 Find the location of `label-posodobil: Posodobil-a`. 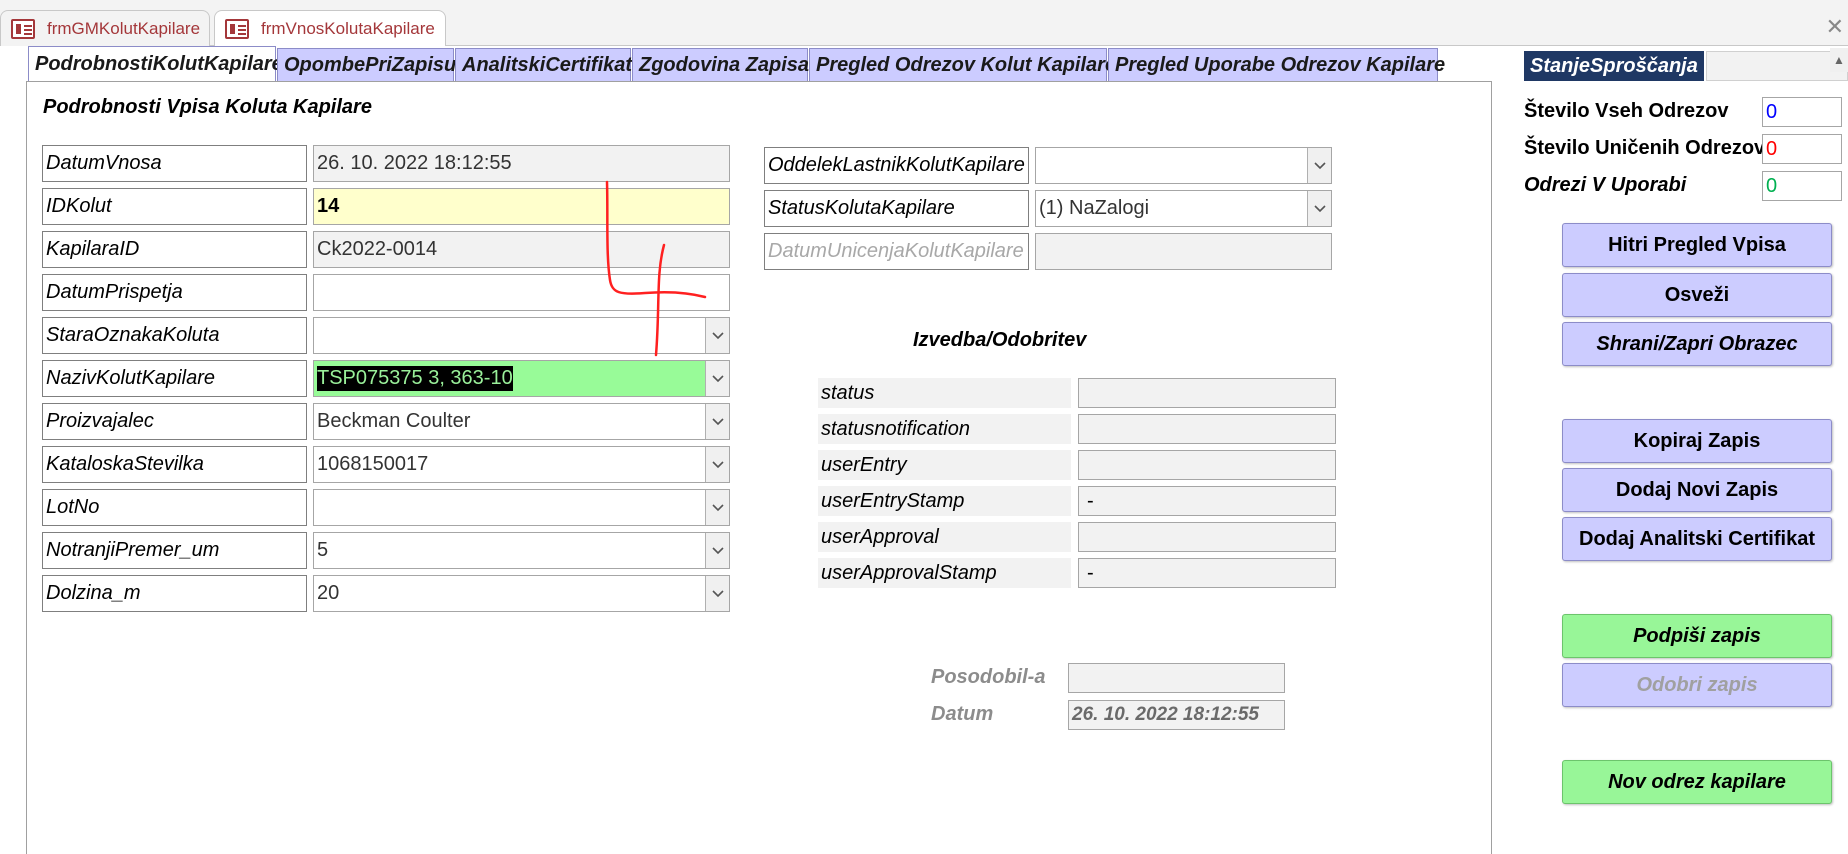

label-posodobil: Posodobil-a is located at coordinates (988, 677).